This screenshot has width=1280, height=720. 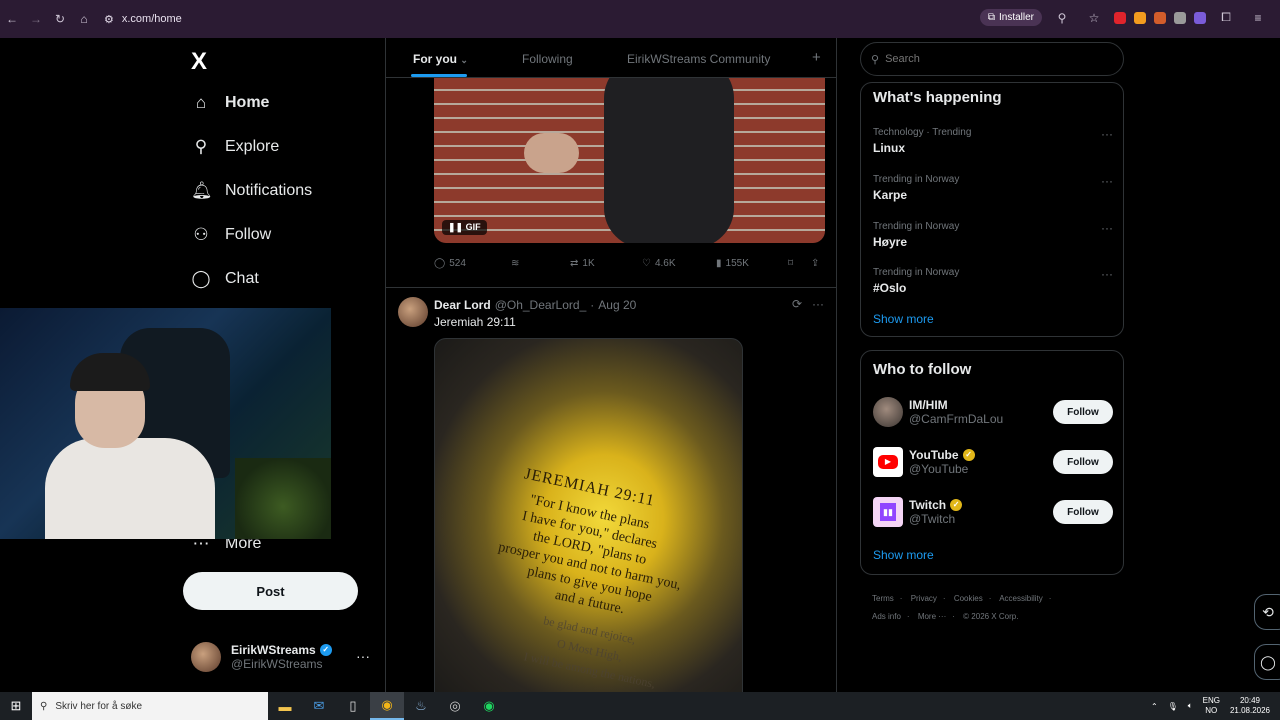 I want to click on lang-top: ENG, so click(x=1211, y=700).